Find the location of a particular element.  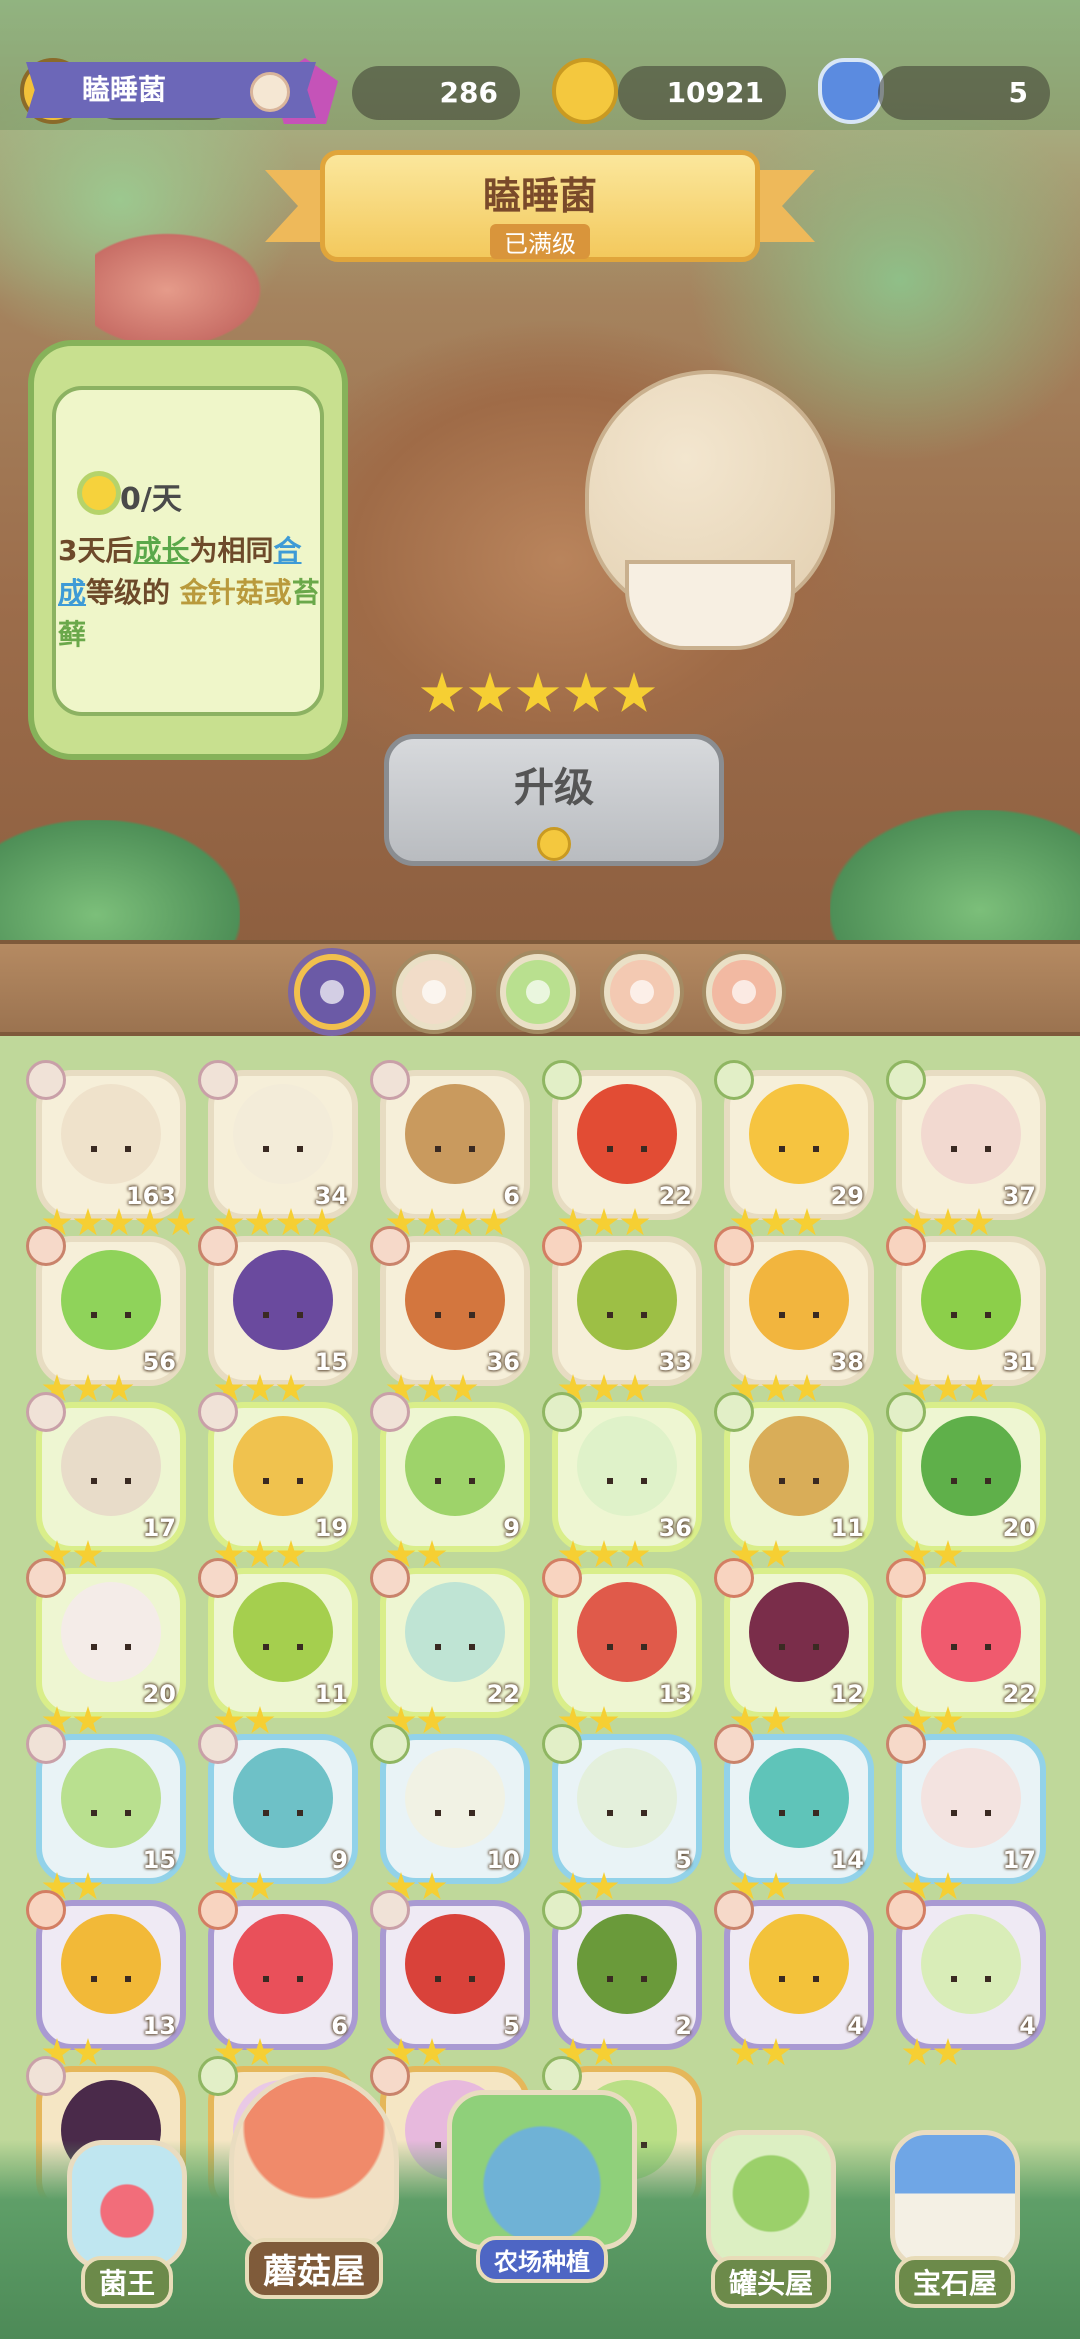

collection-card: 38 is located at coordinates (794, 1314).